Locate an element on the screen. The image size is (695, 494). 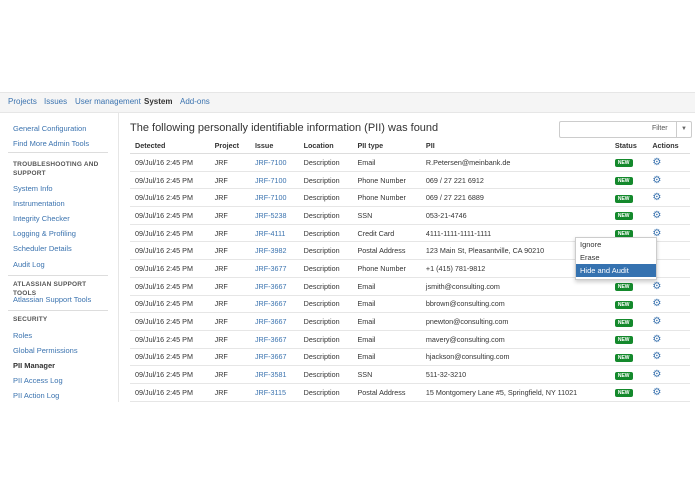
issue-link: JRF-3581 is located at coordinates (271, 374).